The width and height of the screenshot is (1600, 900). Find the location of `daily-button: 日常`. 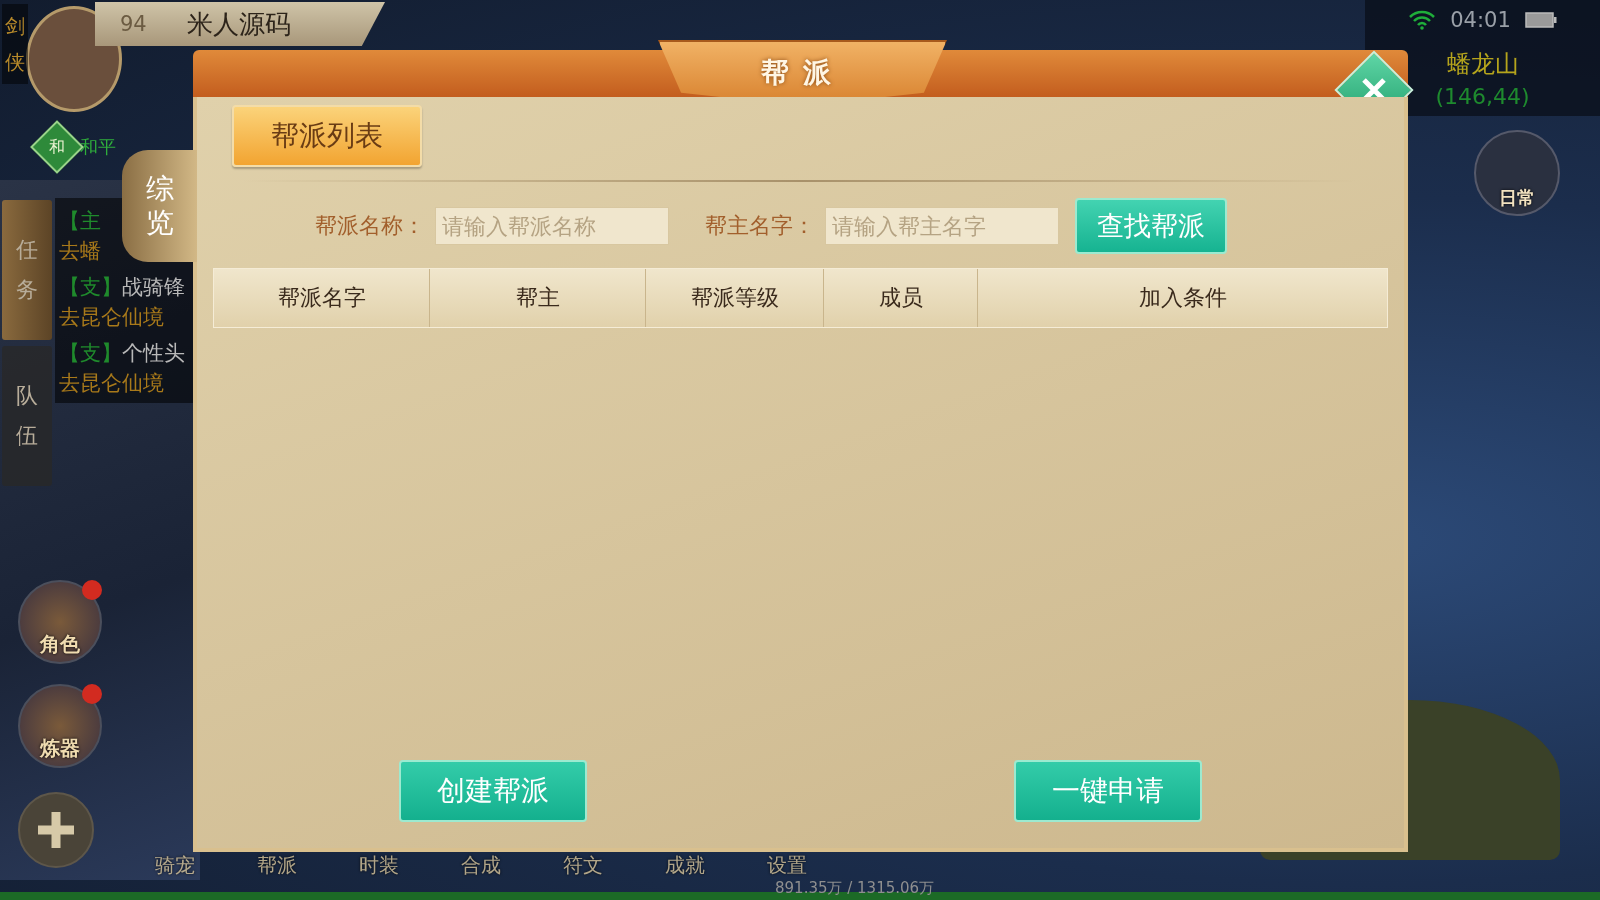

daily-button: 日常 is located at coordinates (1517, 173).